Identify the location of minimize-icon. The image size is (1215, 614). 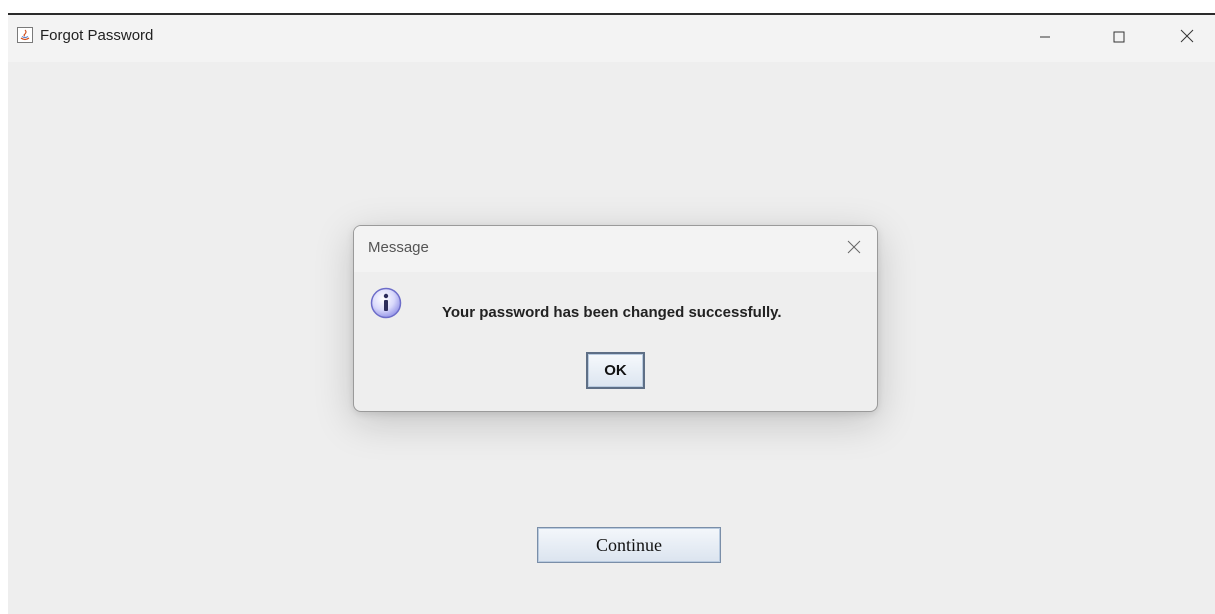
(1045, 39).